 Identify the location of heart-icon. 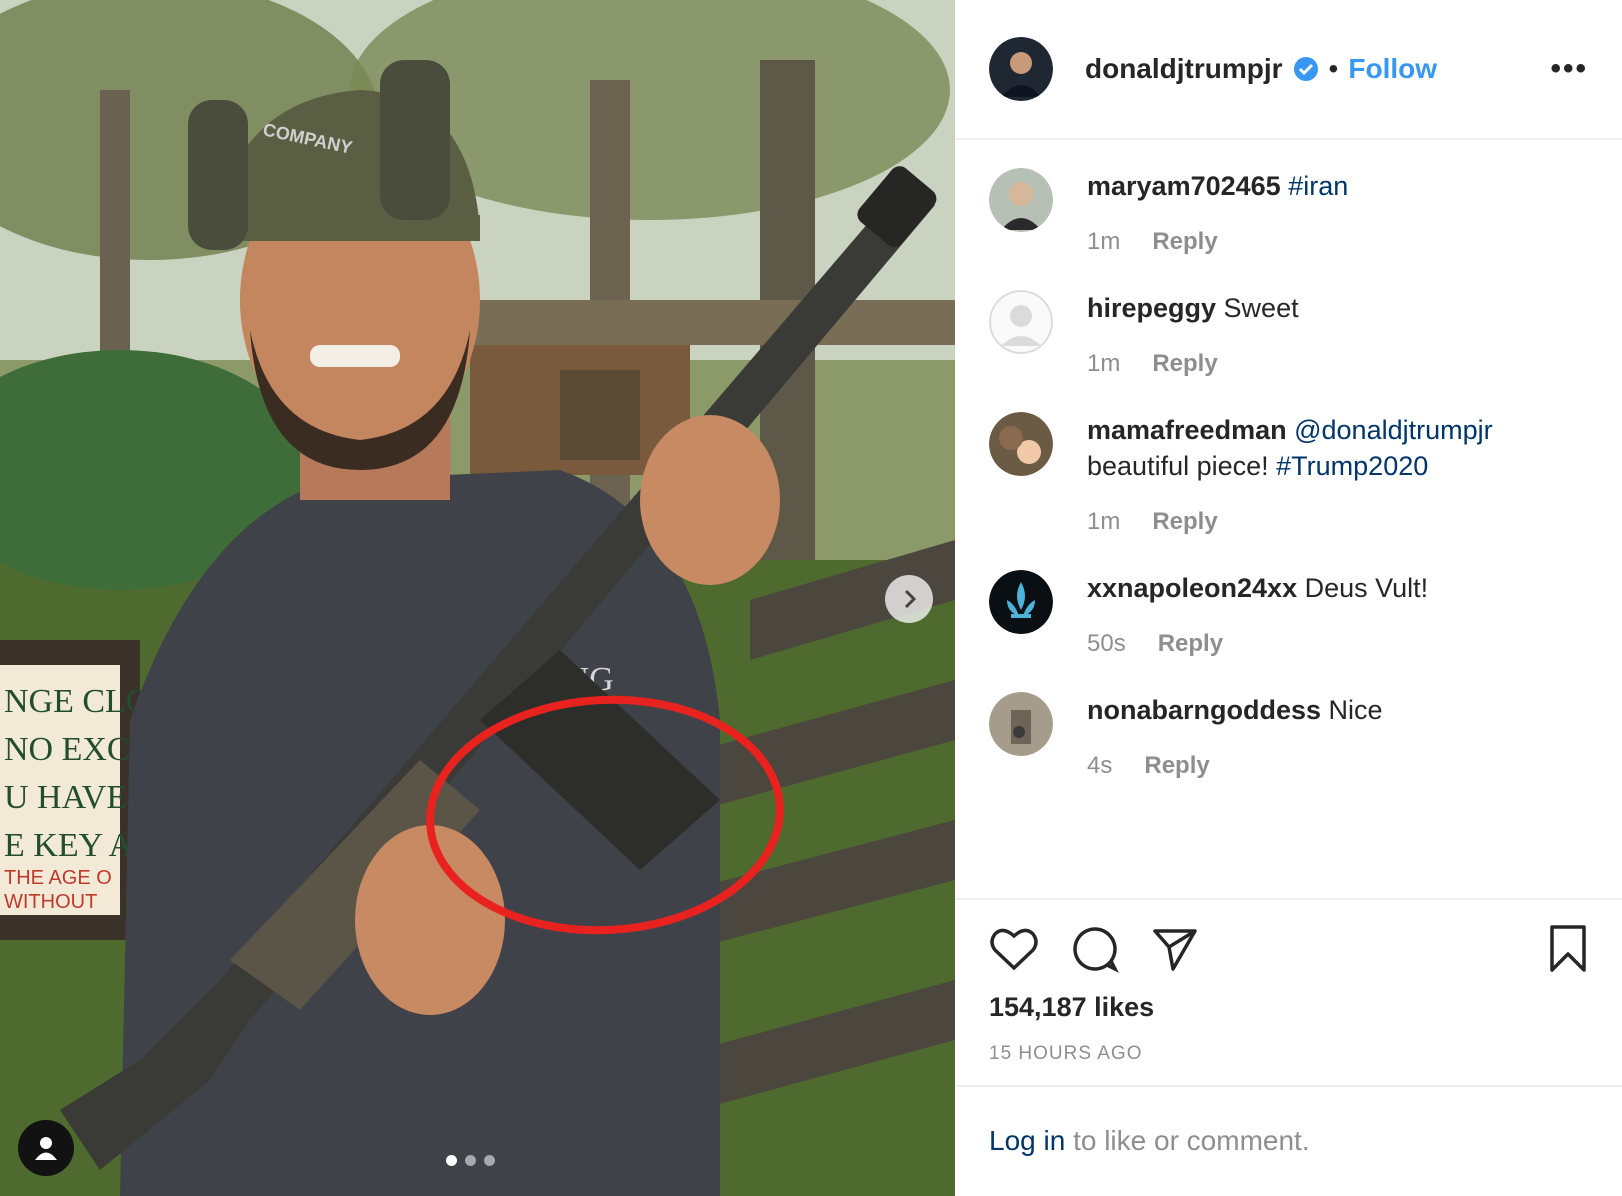
(1014, 949).